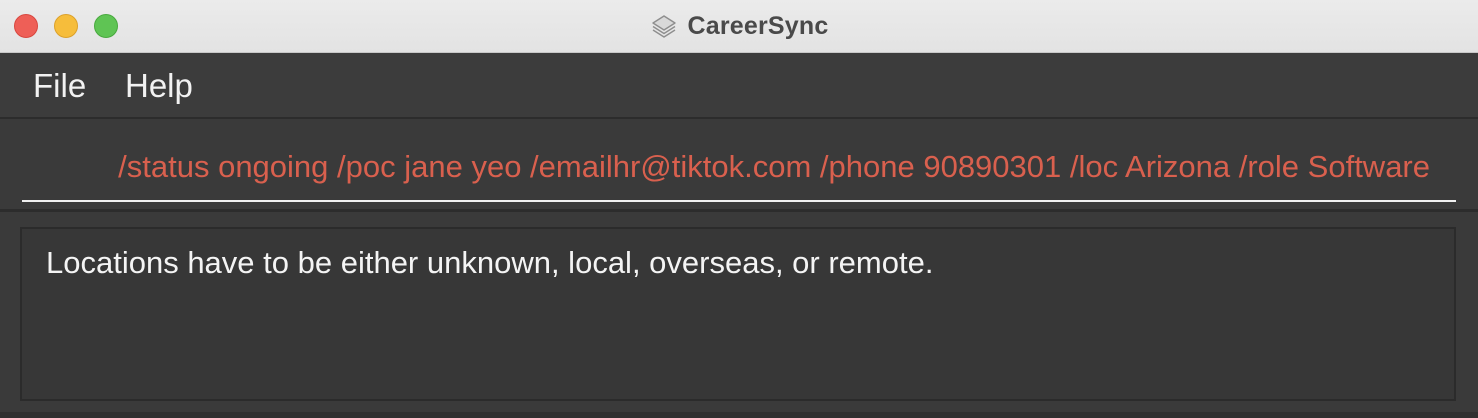 The image size is (1478, 418). What do you see at coordinates (758, 26) in the screenshot?
I see `window-title: CareerSync` at bounding box center [758, 26].